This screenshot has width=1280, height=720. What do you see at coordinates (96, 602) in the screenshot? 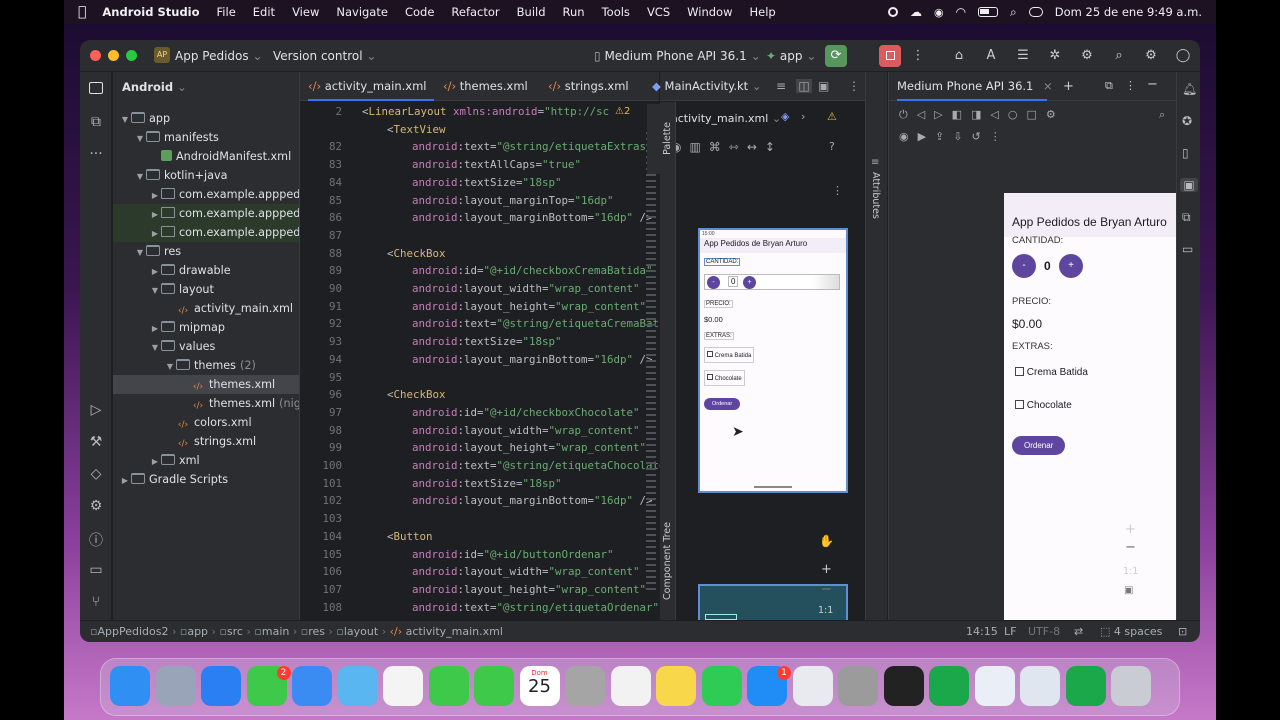
I see `git-icon: ⑂` at bounding box center [96, 602].